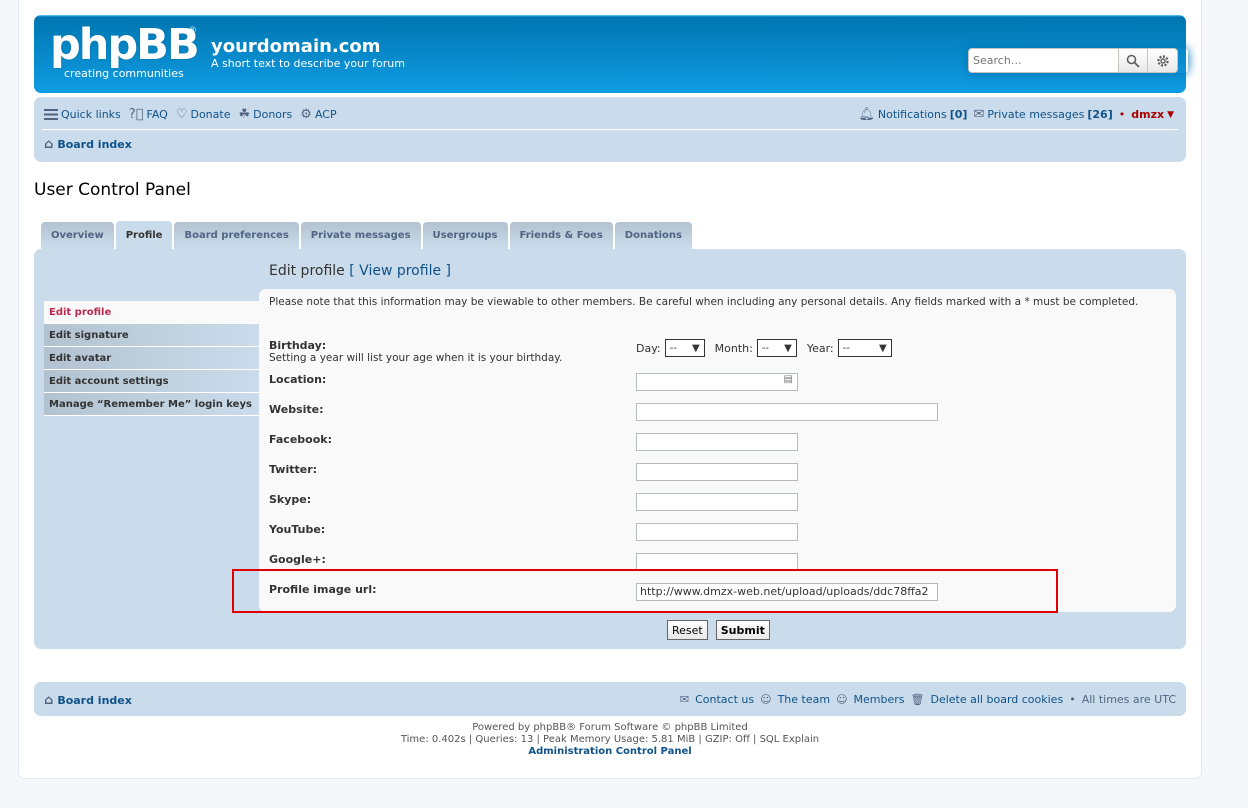 This screenshot has width=1248, height=808. I want to click on edit-profile-heading: Edit profile [ View profile ], so click(360, 271).